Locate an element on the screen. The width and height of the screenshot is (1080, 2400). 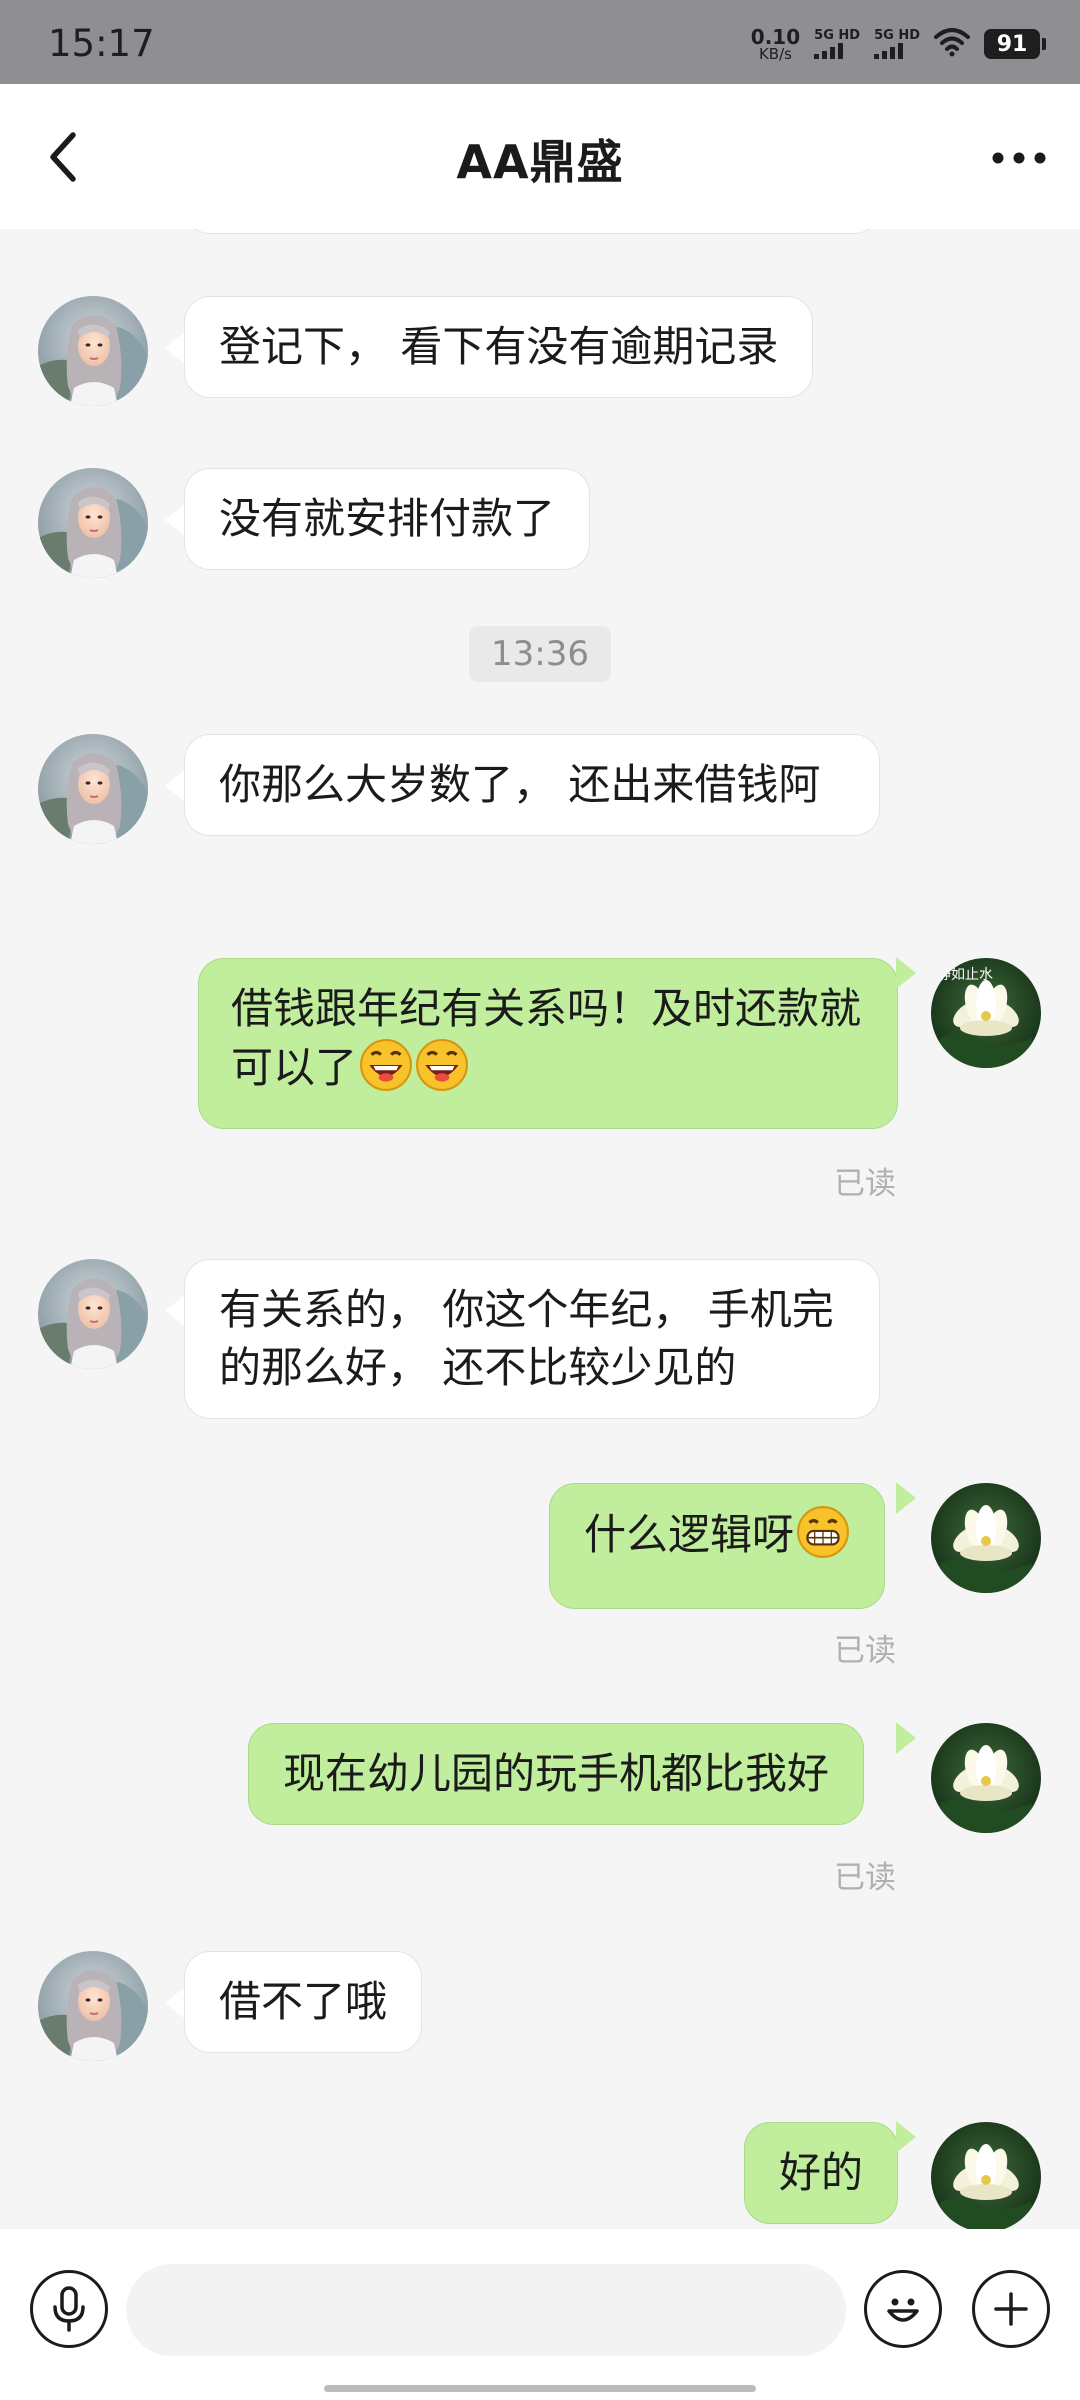
message-bubble-outgoing: 借钱跟年纪有关系吗！及时还款就可以了 is located at coordinates (548, 1043).